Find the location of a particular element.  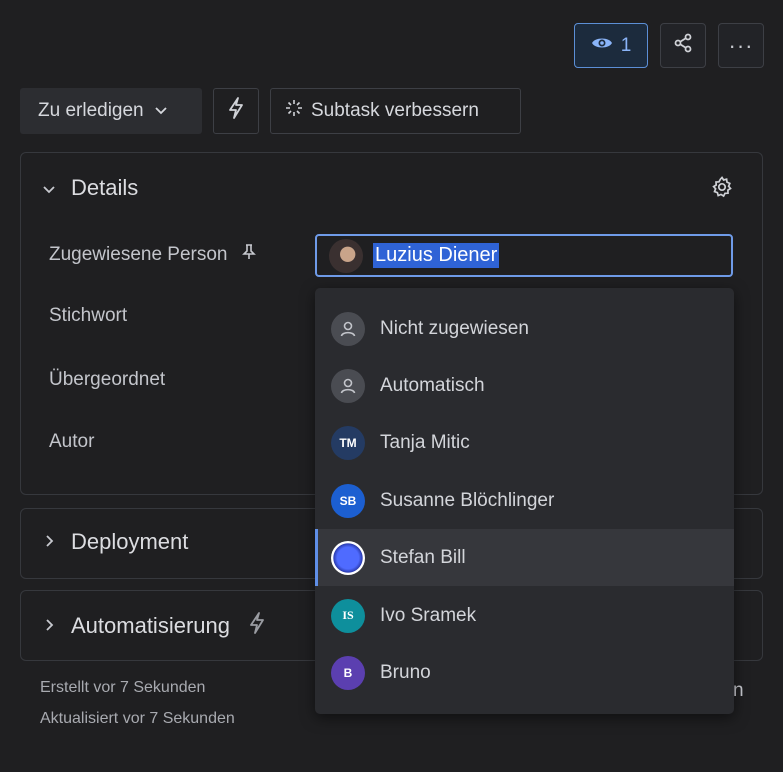

updated-timestamp: Aktualisiert vor 7 Sekunden is located at coordinates (137, 718).